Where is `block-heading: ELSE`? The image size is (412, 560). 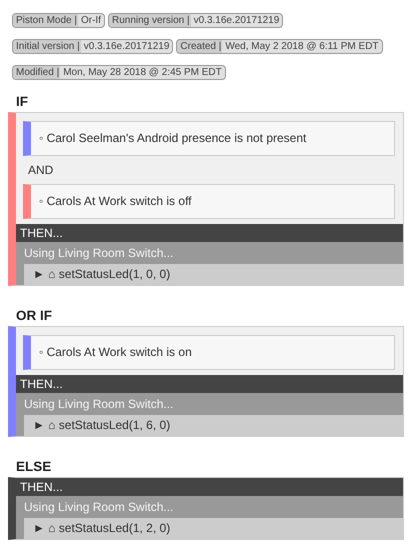 block-heading: ELSE is located at coordinates (33, 467).